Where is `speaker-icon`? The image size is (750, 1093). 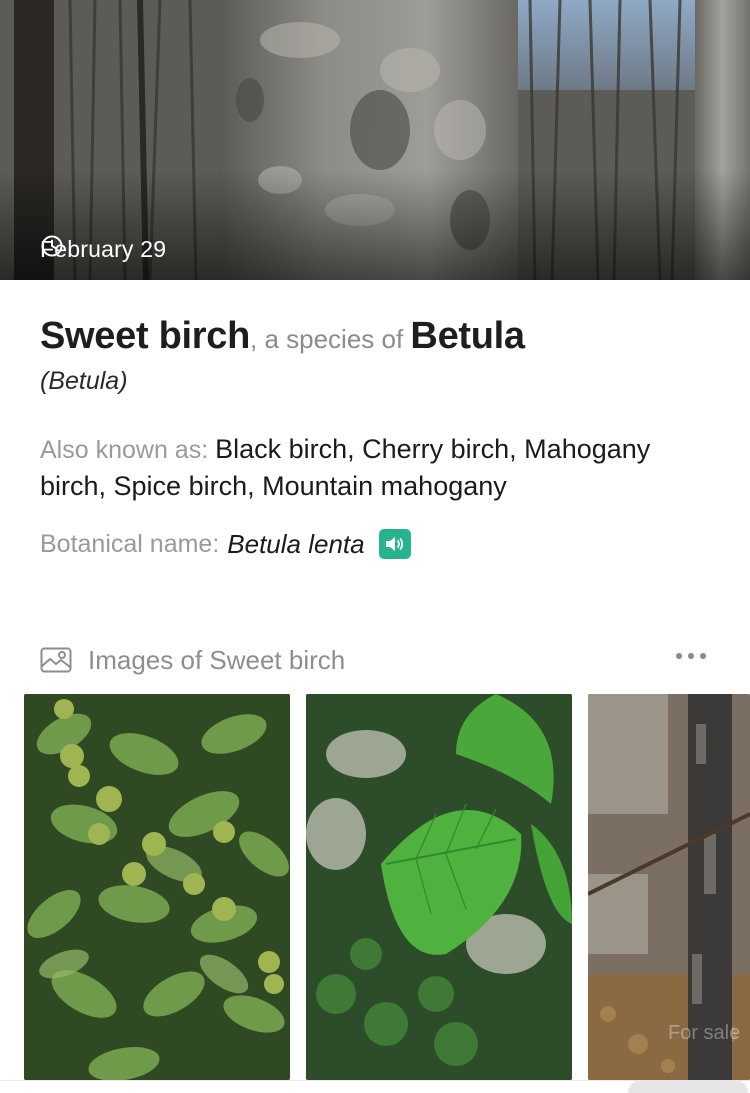 speaker-icon is located at coordinates (394, 544).